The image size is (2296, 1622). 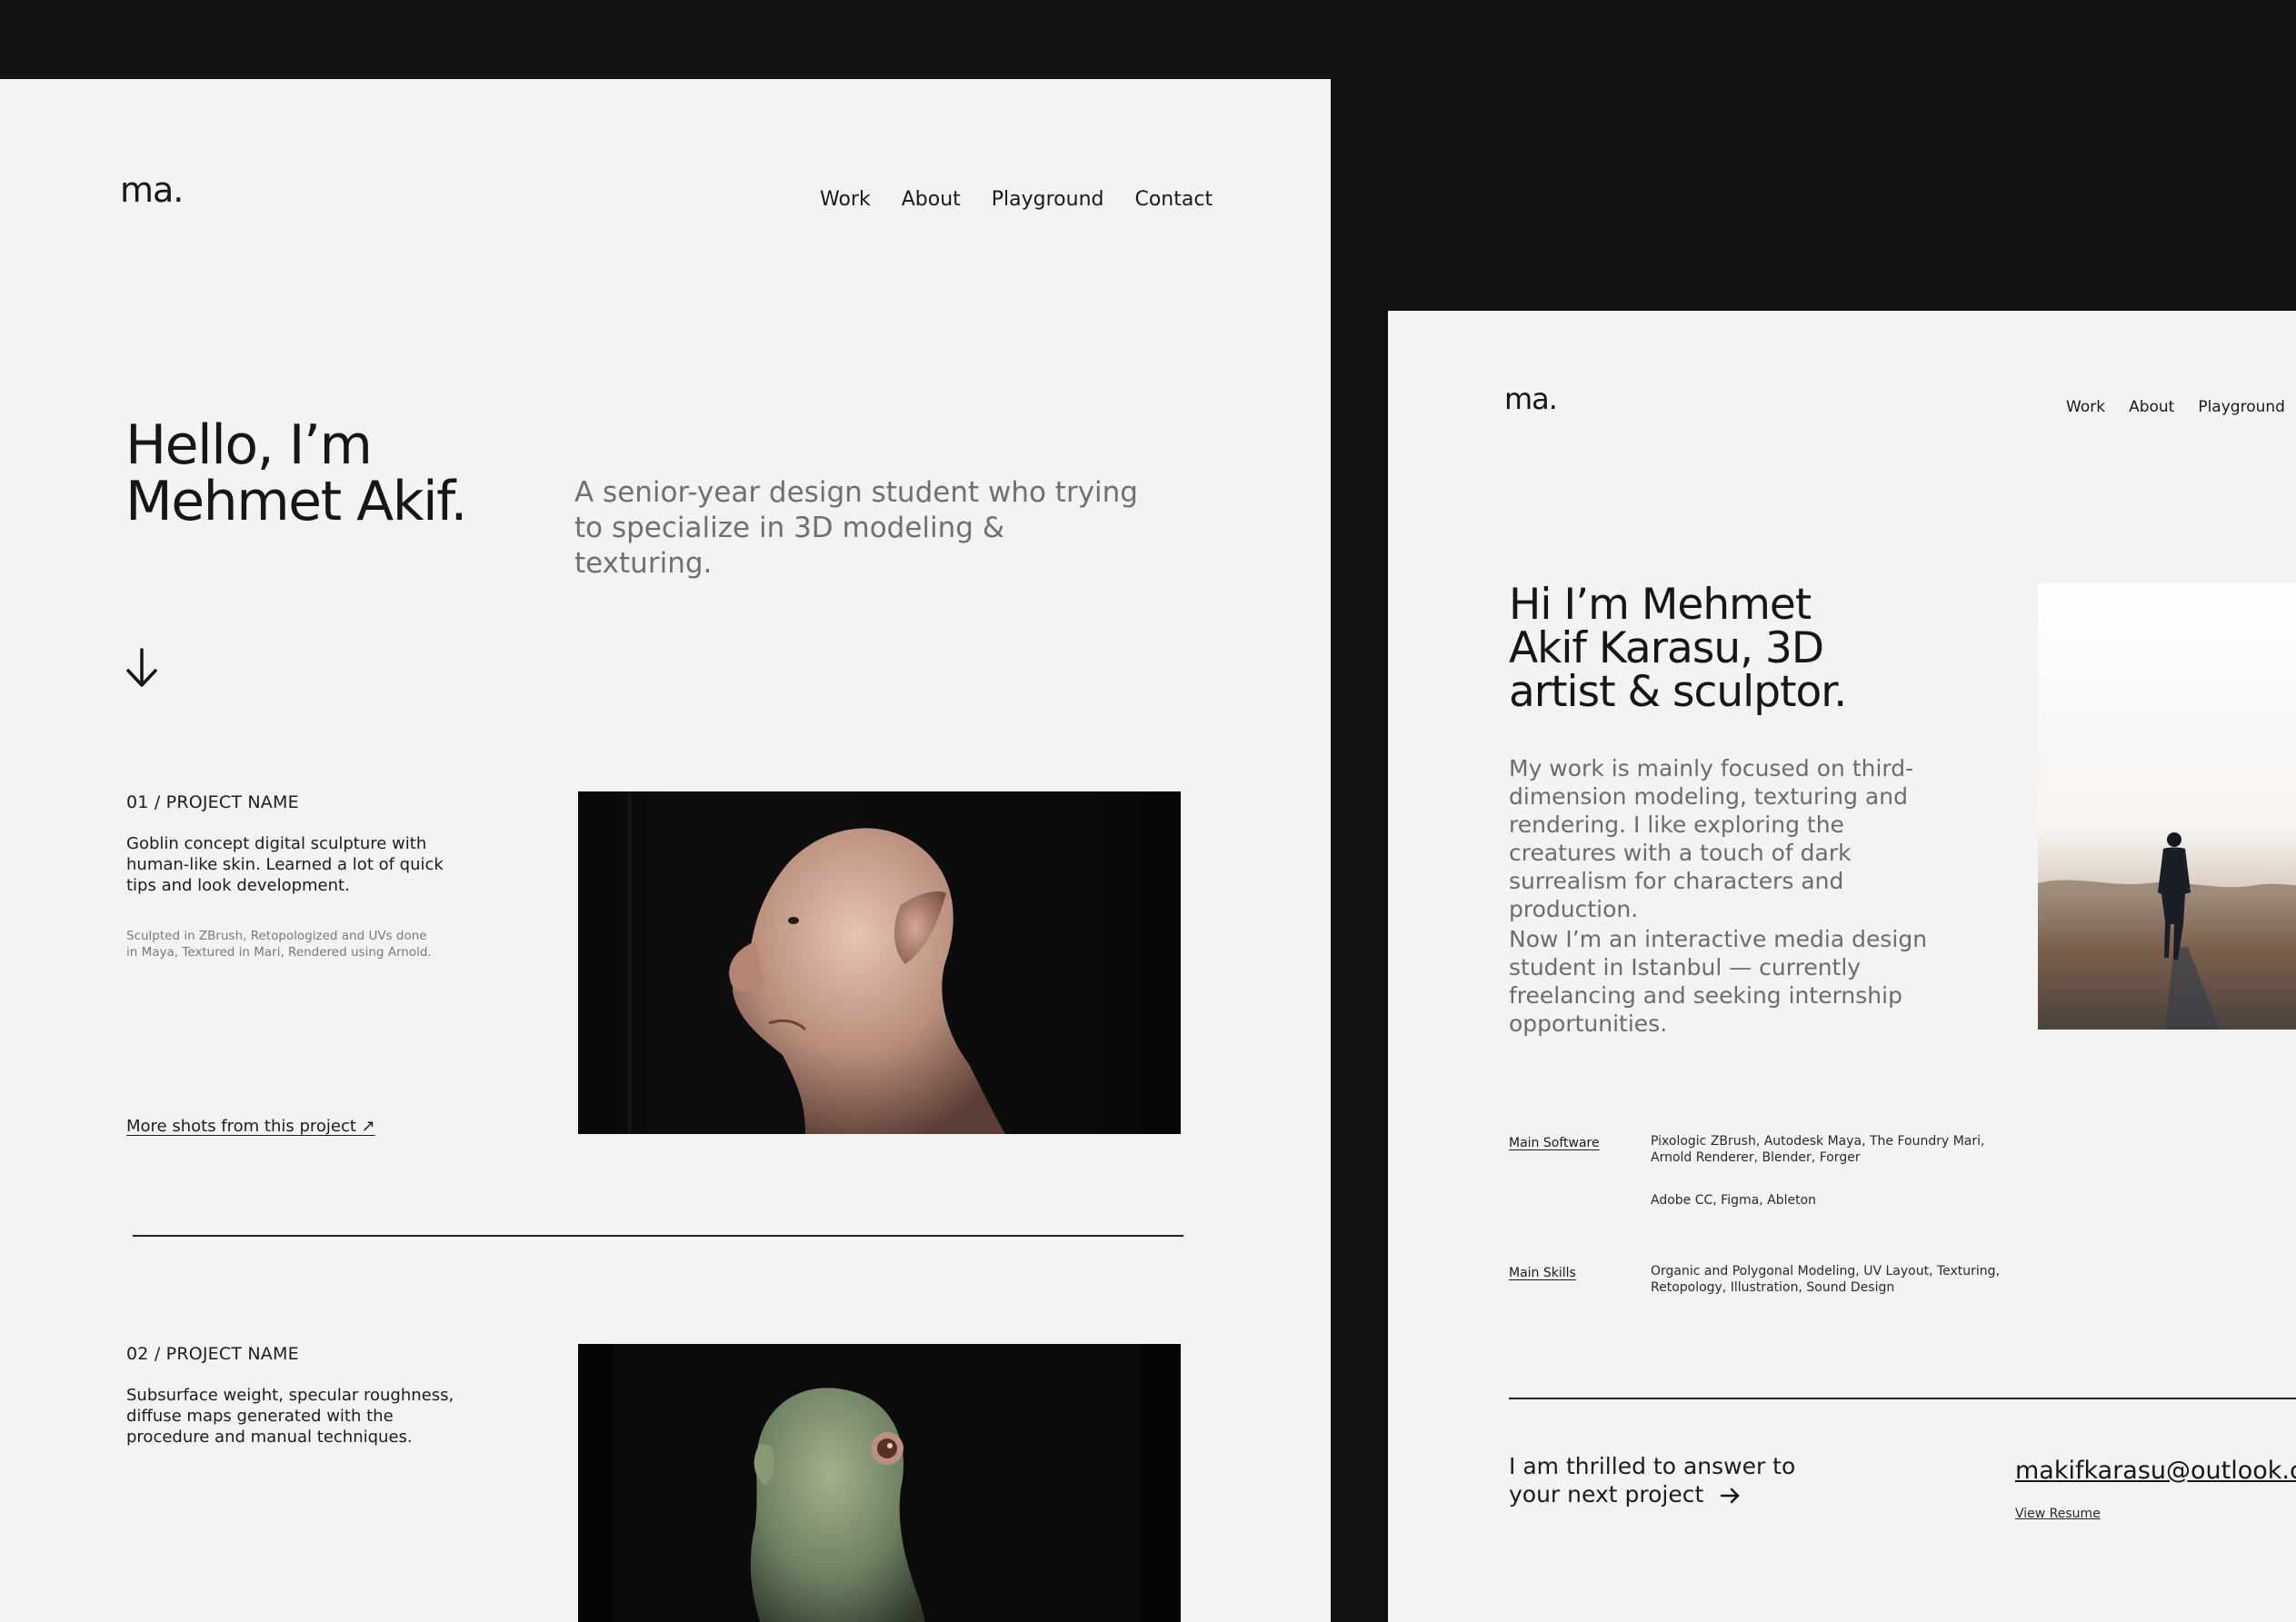 What do you see at coordinates (296, 501) in the screenshot?
I see `hero-title-line-2: Mehmet Akif.` at bounding box center [296, 501].